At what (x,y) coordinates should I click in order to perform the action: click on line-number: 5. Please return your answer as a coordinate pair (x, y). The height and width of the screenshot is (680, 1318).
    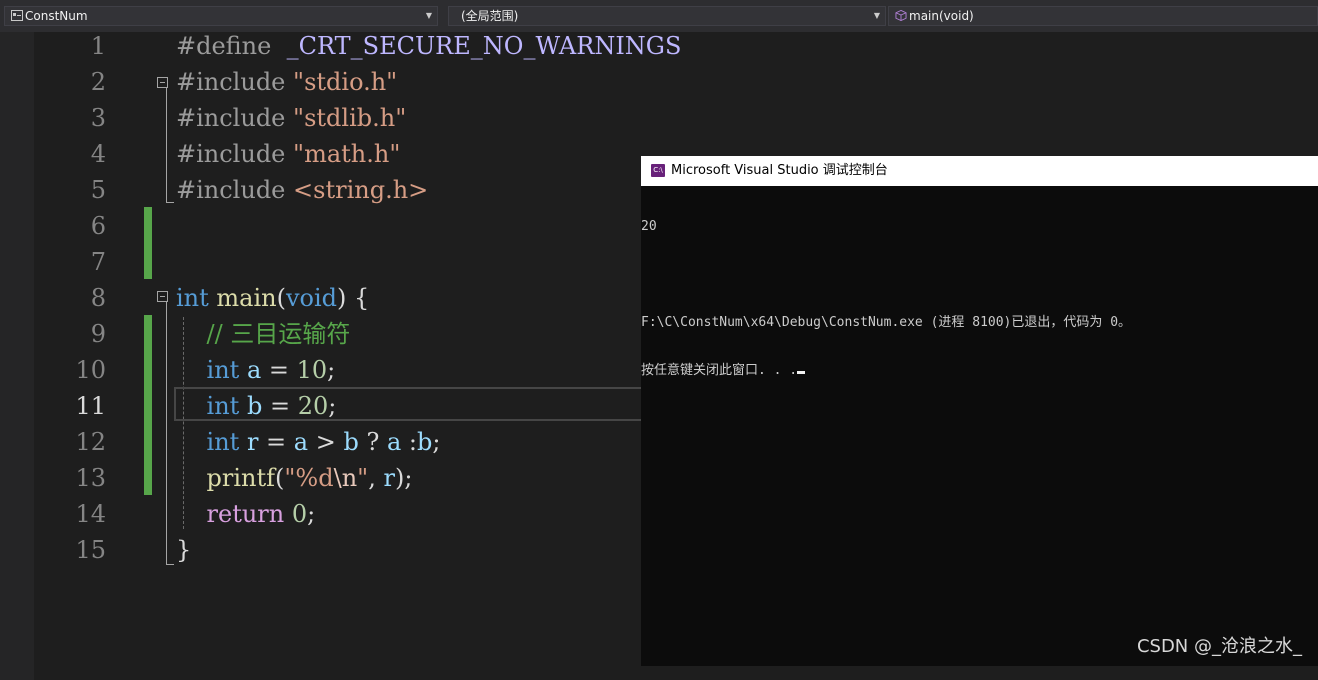
    Looking at the image, I should click on (98, 190).